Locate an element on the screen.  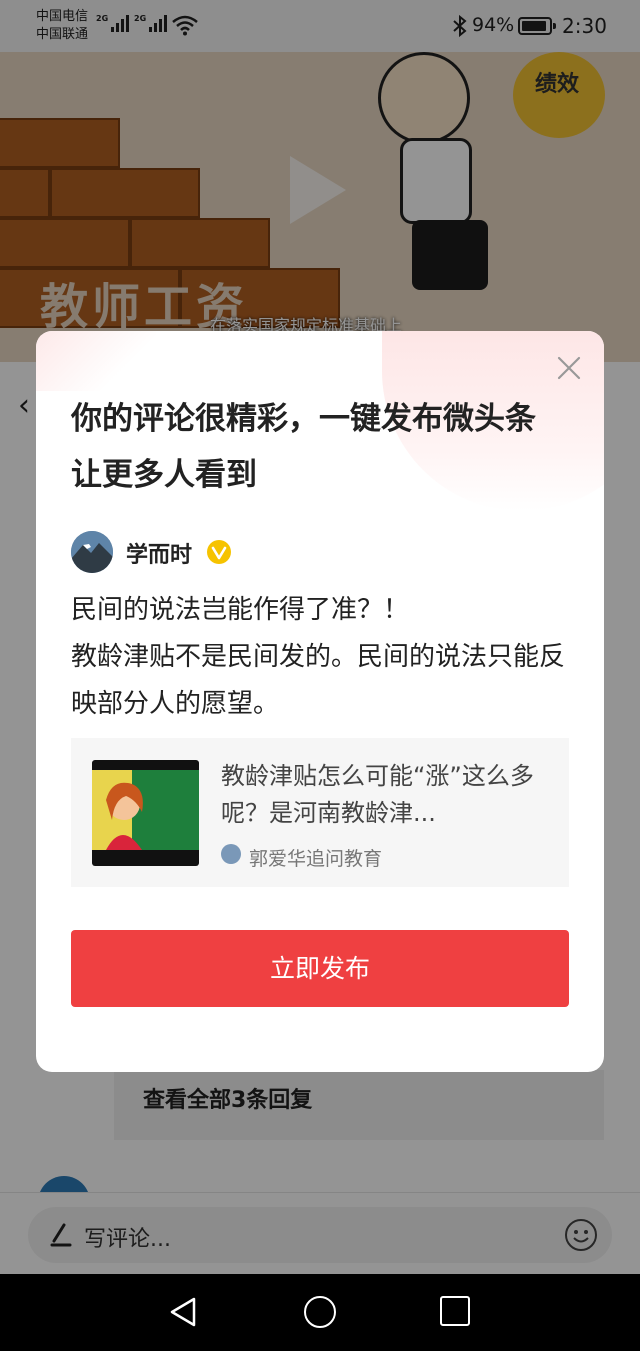
source-avatar is located at coordinates (231, 854).